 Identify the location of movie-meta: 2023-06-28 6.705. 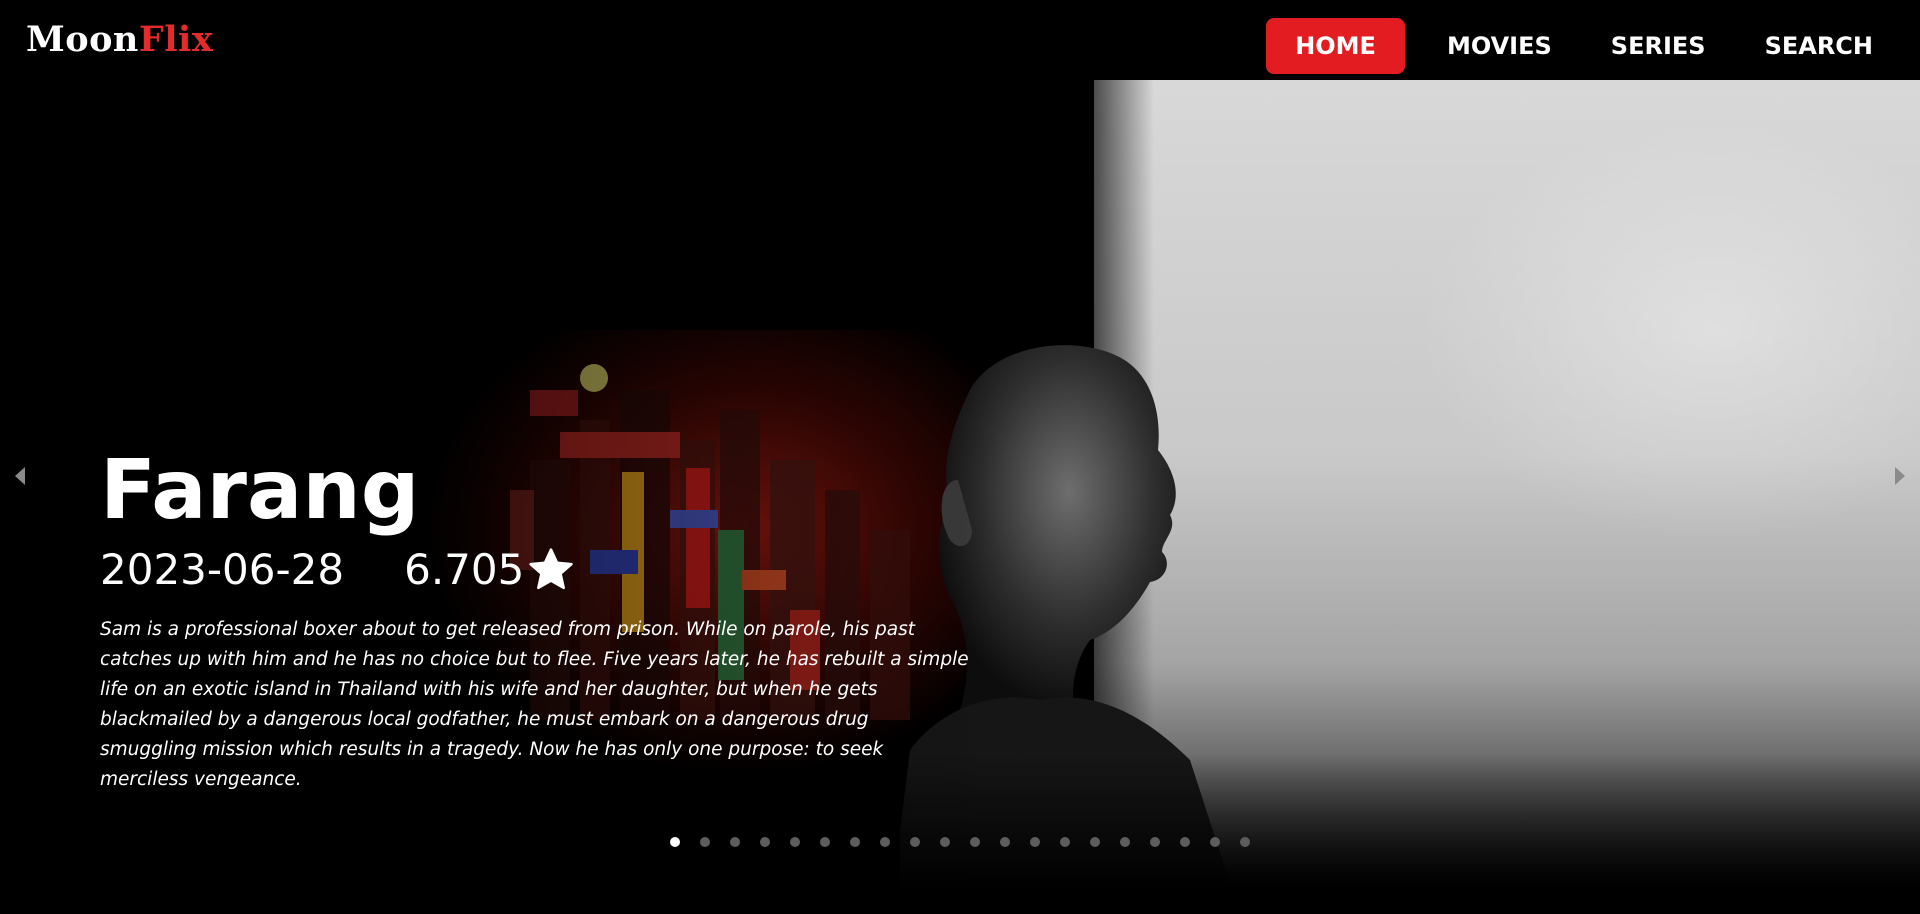
(338, 570).